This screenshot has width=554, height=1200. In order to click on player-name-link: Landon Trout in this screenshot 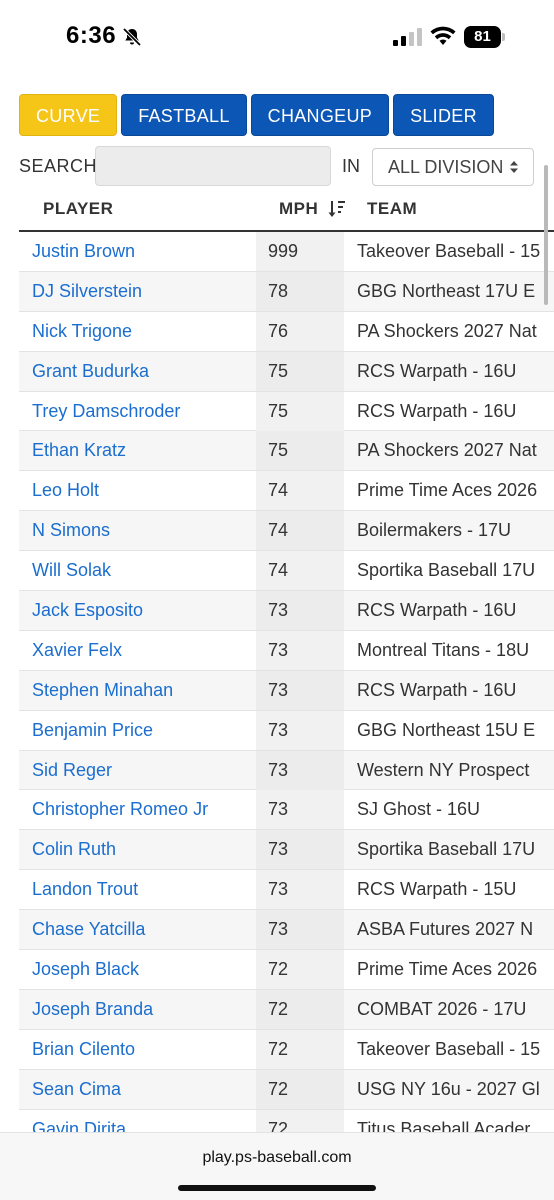, I will do `click(148, 889)`.